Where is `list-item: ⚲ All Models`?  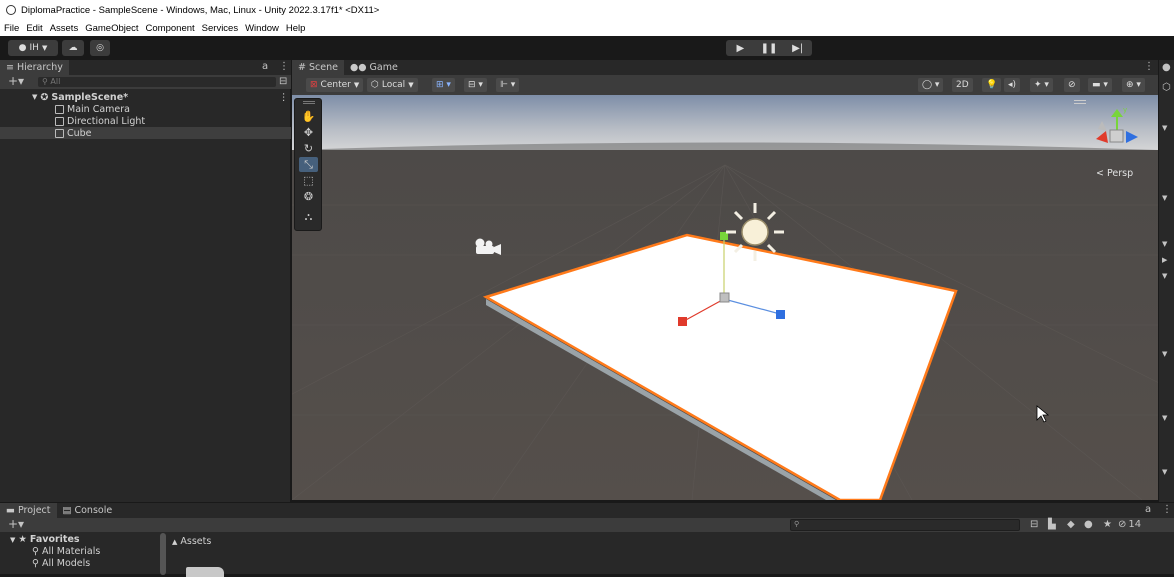
list-item: ⚲ All Models is located at coordinates (61, 563).